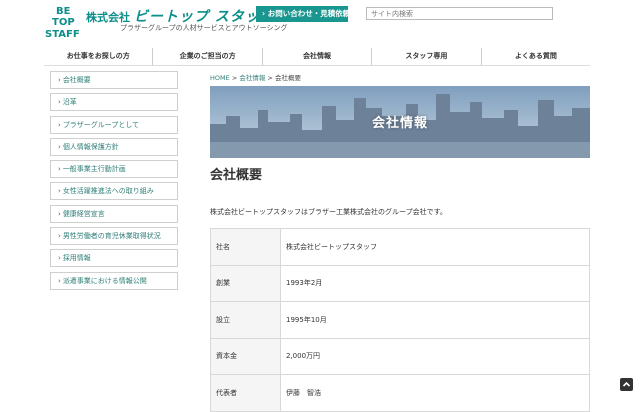 The height and width of the screenshot is (412, 640). Describe the element at coordinates (76, 258) in the screenshot. I see `sidebar-item-label: 採用情報` at that location.